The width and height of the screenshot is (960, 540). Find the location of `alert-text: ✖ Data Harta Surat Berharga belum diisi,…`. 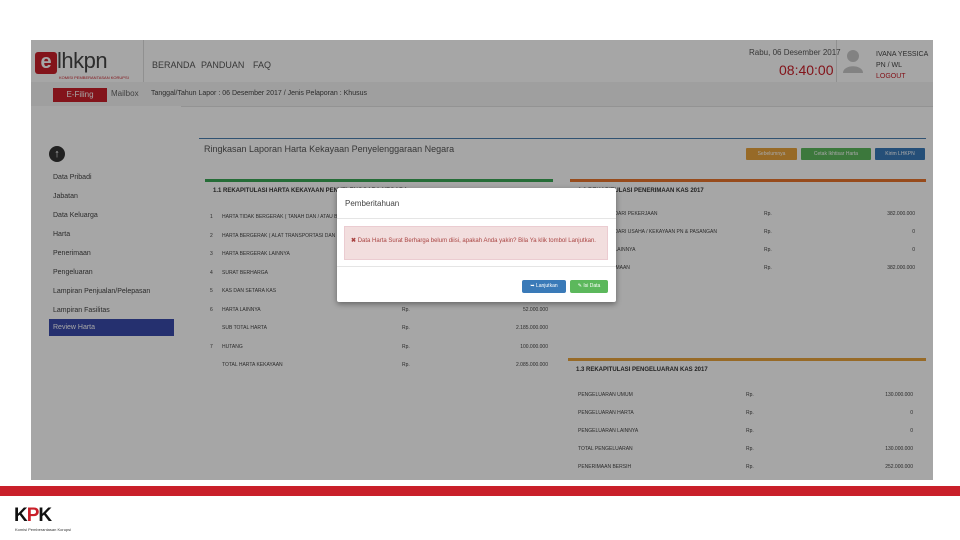

alert-text: ✖ Data Harta Surat Berharga belum diisi,… is located at coordinates (477, 241).